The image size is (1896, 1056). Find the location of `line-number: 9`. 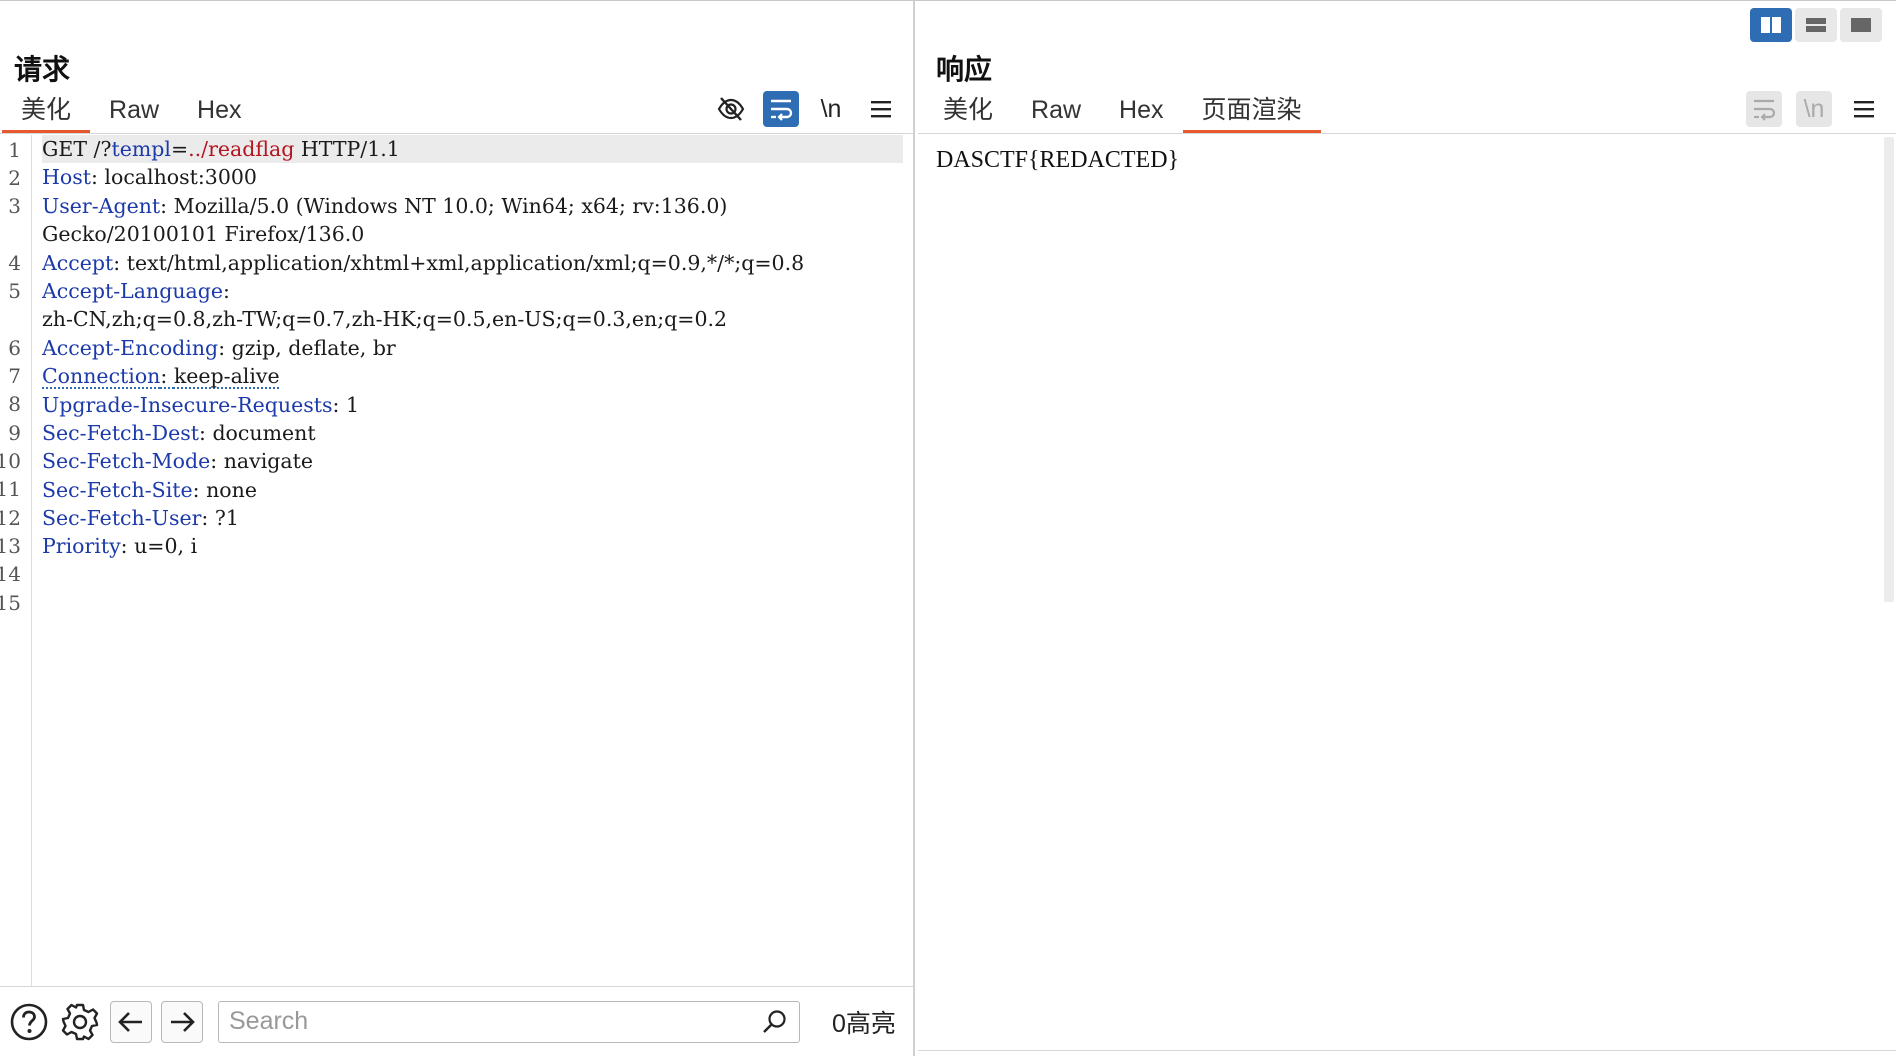

line-number: 9 is located at coordinates (14, 433).